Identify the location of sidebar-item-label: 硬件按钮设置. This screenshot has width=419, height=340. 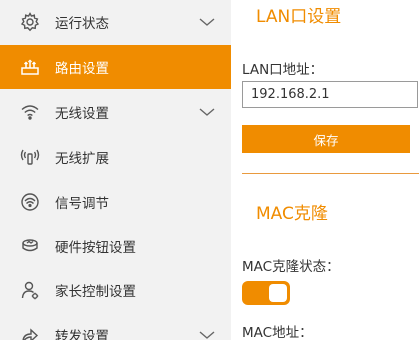
(95, 248).